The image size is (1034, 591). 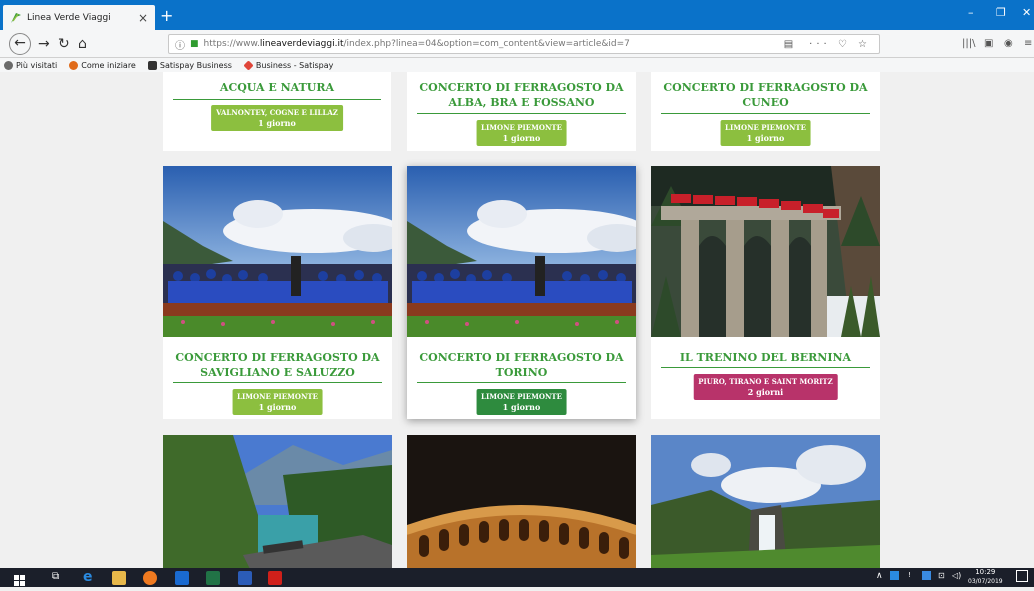 I want to click on lock-icon: ■, so click(x=194, y=44).